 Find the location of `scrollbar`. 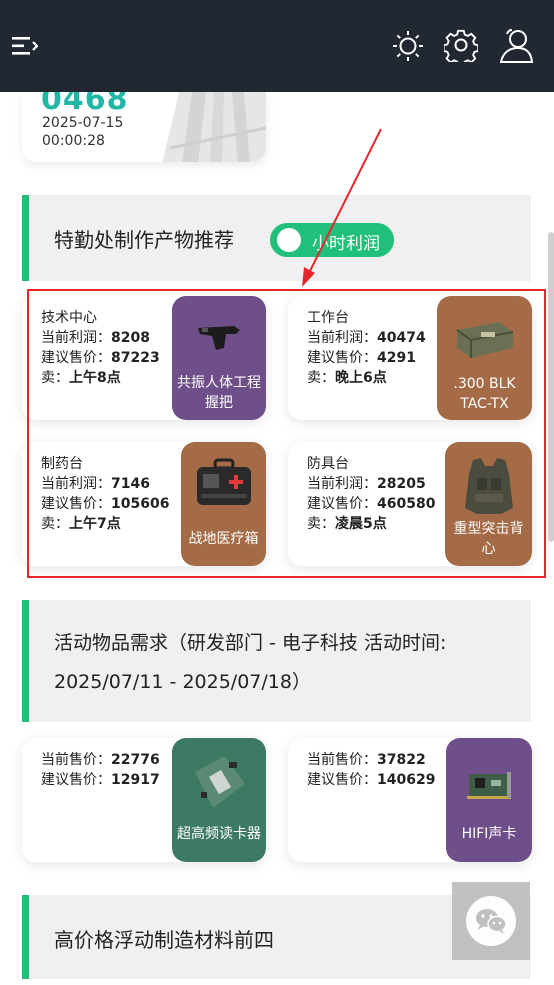

scrollbar is located at coordinates (551, 387).